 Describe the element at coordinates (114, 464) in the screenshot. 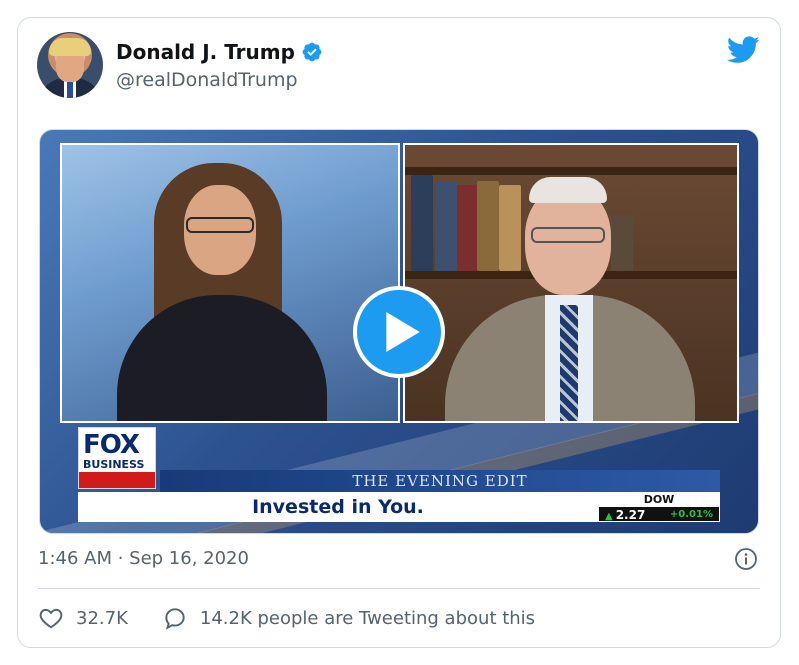

I see `network-logo-bottom: BUSINESS` at that location.